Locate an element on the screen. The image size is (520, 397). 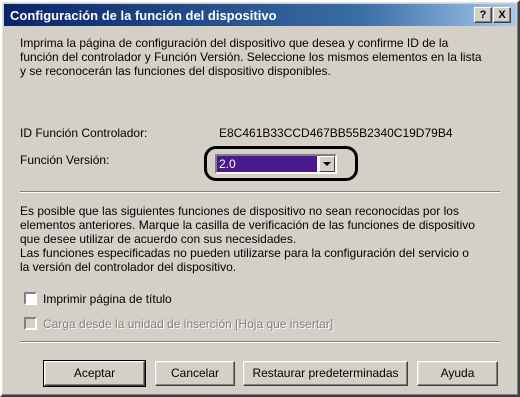
insert-unit-feed-checkbox is located at coordinates (30, 324).